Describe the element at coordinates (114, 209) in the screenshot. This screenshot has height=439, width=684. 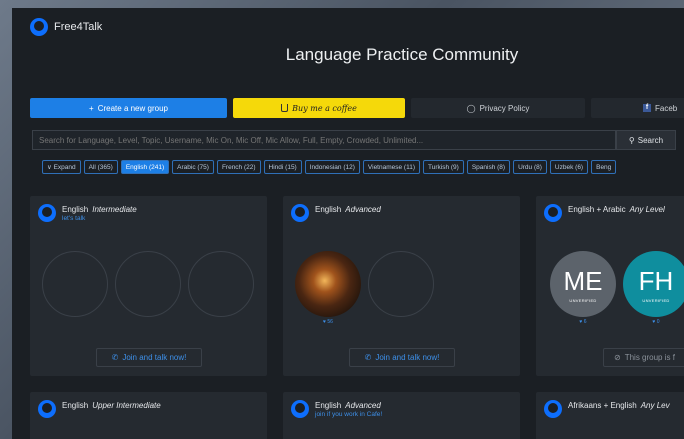
I see `card-level: Intermediate` at that location.